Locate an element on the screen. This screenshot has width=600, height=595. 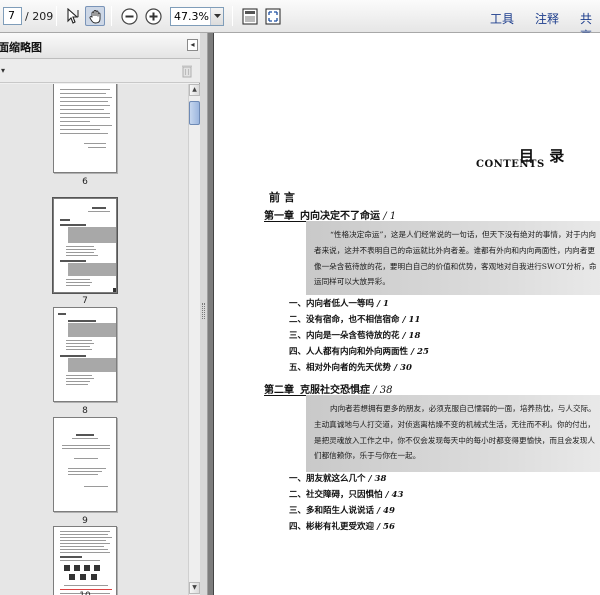
thumbnail-label: 9 is located at coordinates (85, 521).